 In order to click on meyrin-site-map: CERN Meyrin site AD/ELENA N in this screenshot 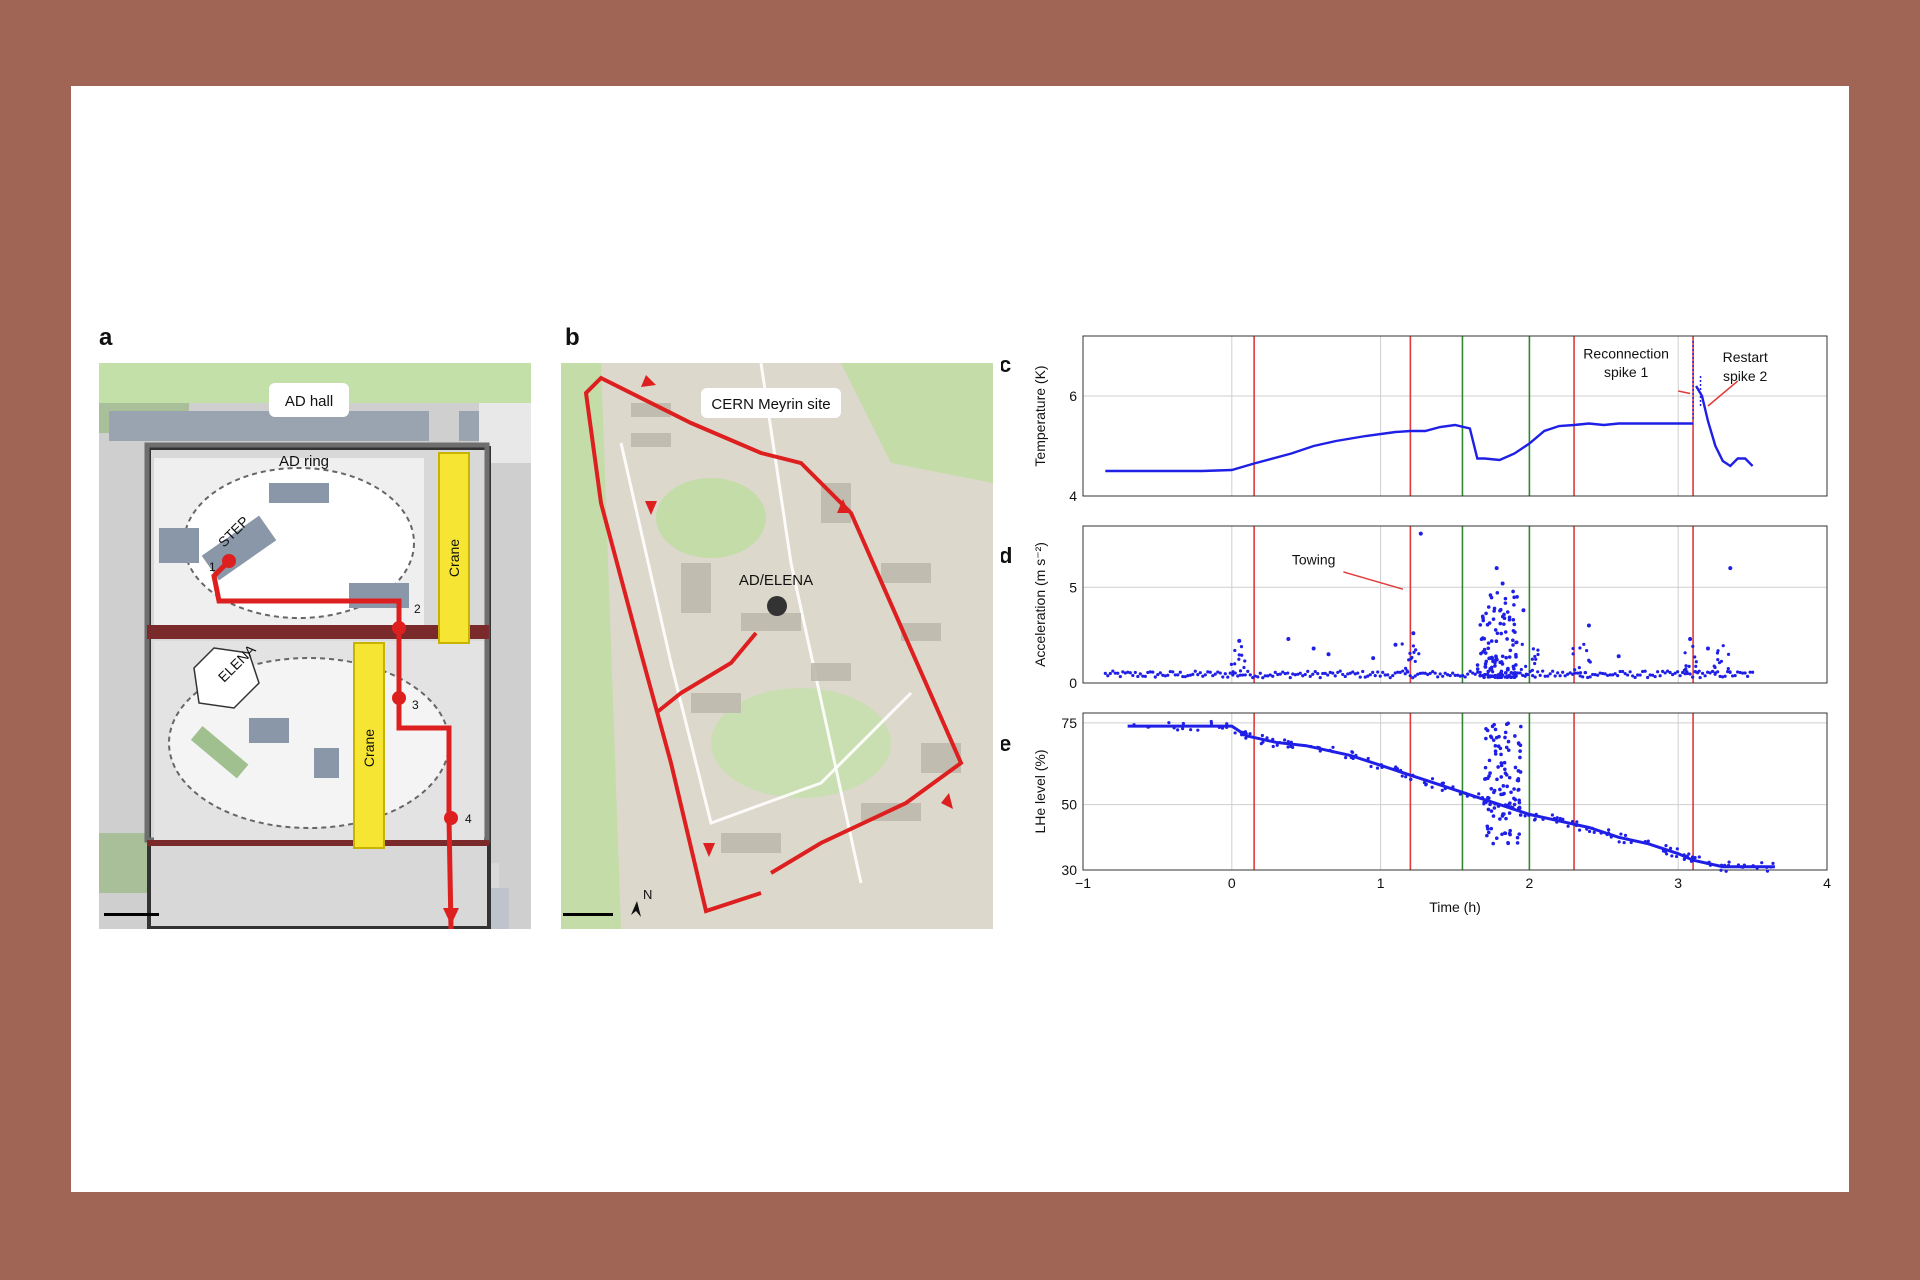, I will do `click(777, 646)`.